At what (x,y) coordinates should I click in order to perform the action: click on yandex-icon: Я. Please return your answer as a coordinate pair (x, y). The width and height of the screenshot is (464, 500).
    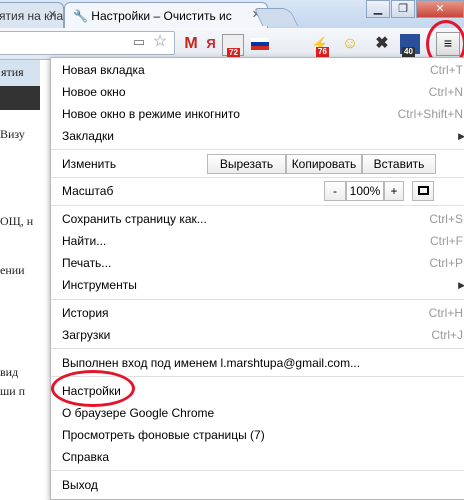
    Looking at the image, I should click on (211, 44).